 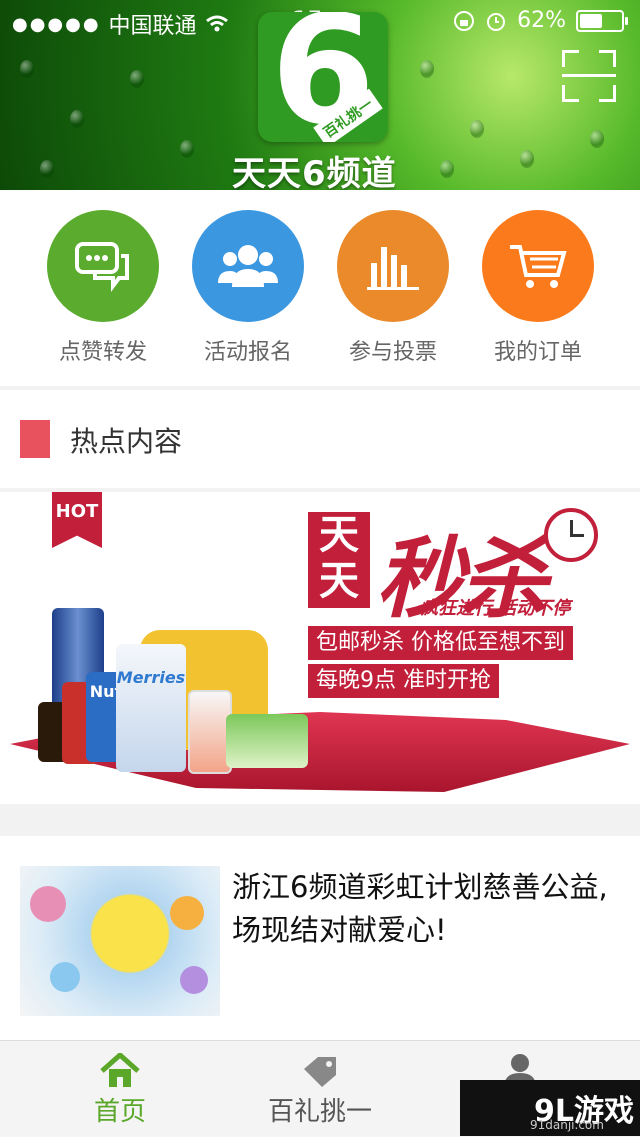 What do you see at coordinates (320, 439) in the screenshot?
I see `section-header: 热点内容` at bounding box center [320, 439].